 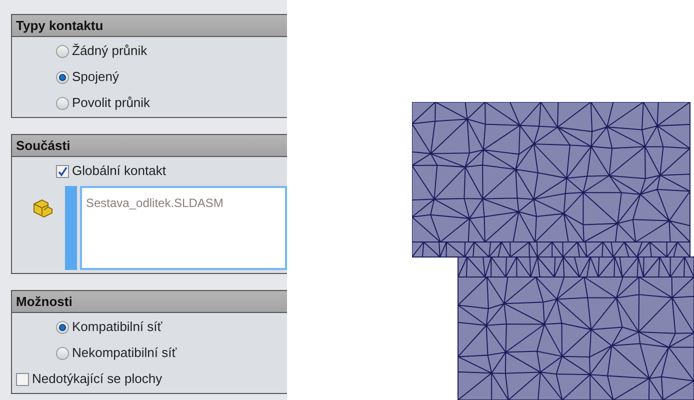 I want to click on option-label: Globální kontakt, so click(x=119, y=171).